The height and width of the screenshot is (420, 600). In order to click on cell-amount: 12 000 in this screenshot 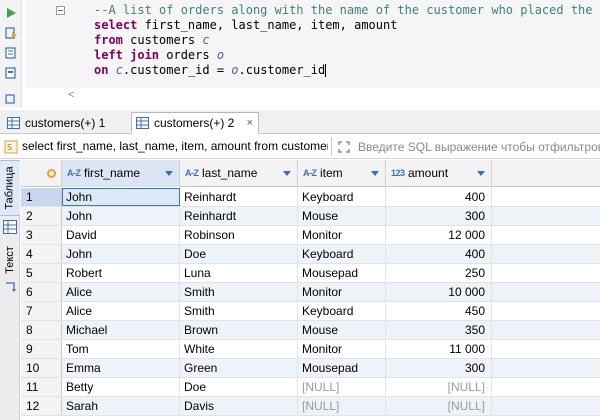, I will do `click(439, 235)`.